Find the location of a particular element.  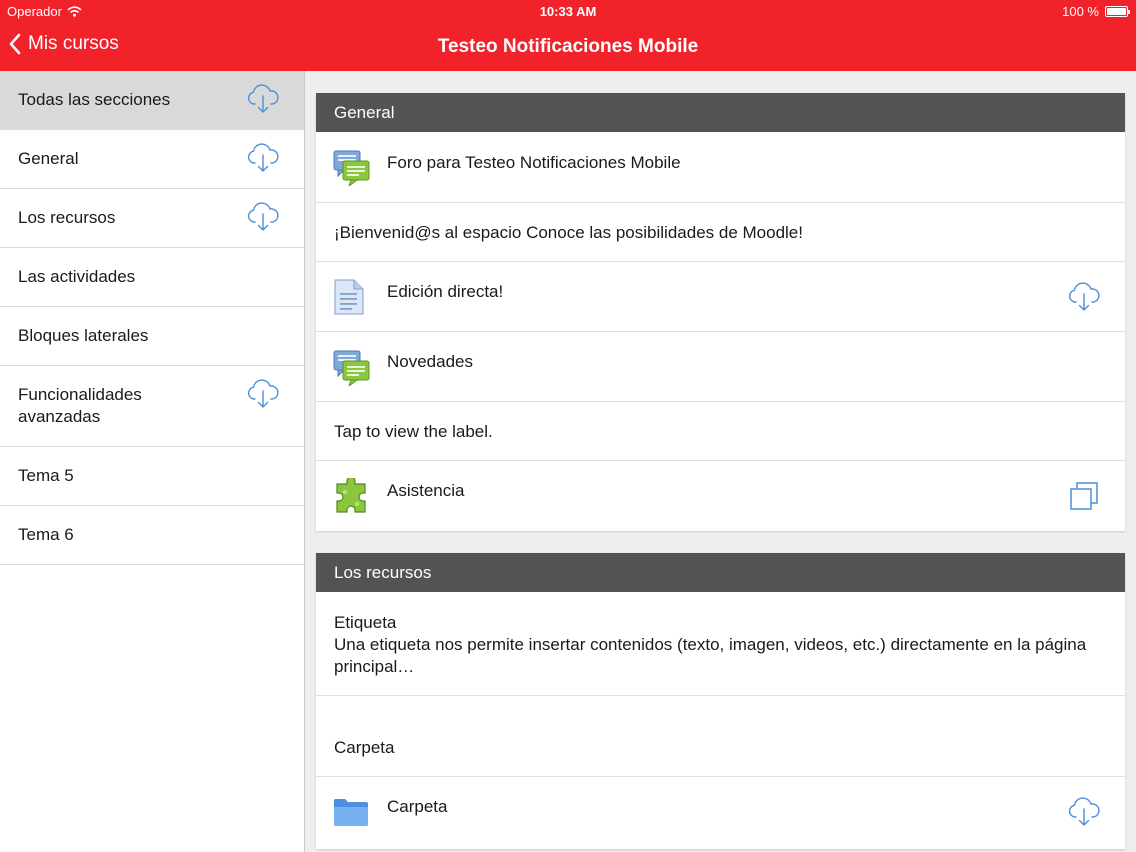

module-label: Carpeta is located at coordinates (720, 736).